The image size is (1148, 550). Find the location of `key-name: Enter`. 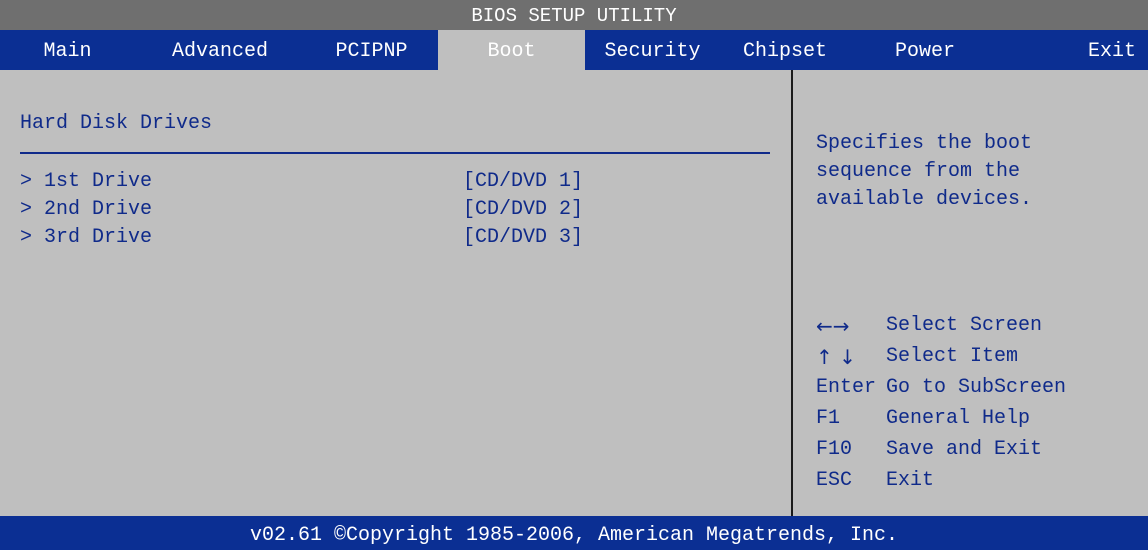

key-name: Enter is located at coordinates (846, 387).